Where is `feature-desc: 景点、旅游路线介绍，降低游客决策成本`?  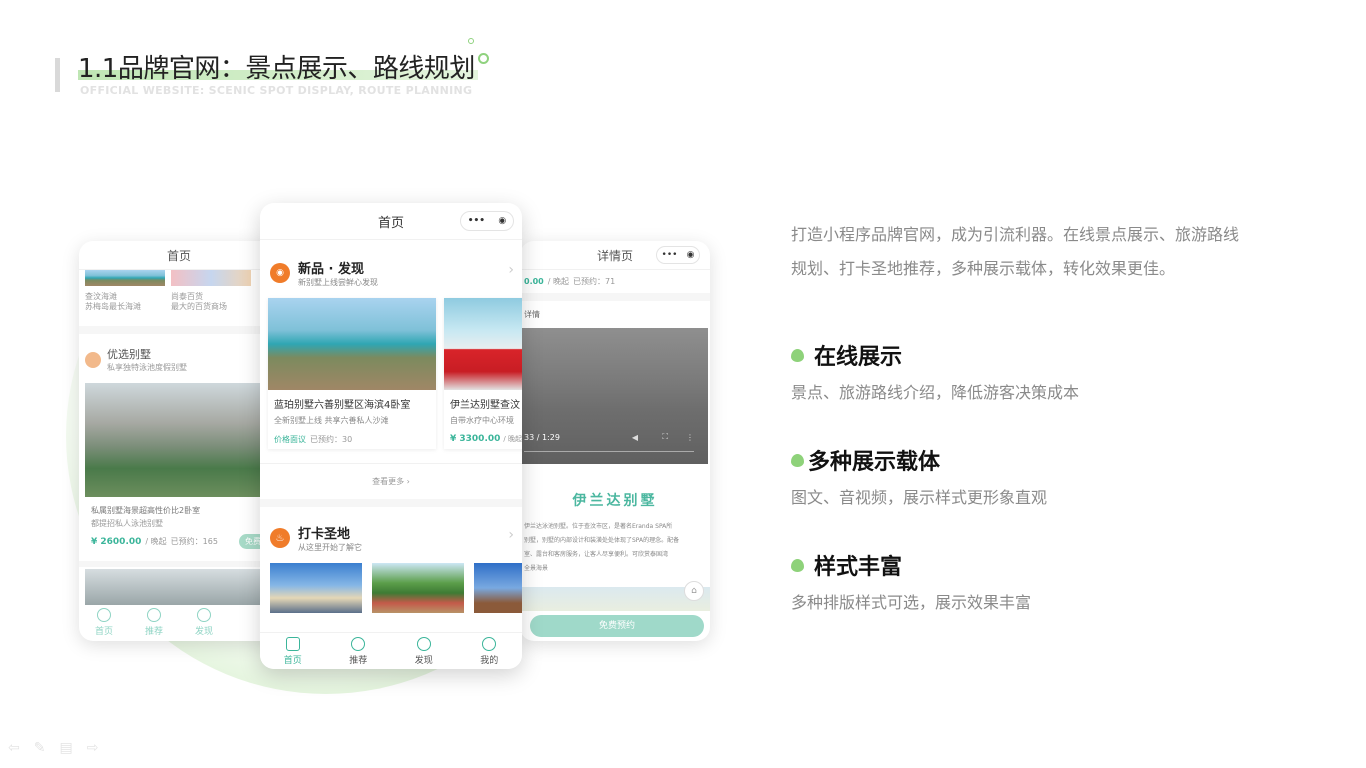
feature-desc: 景点、旅游路线介绍，降低游客决策成本 is located at coordinates (935, 392).